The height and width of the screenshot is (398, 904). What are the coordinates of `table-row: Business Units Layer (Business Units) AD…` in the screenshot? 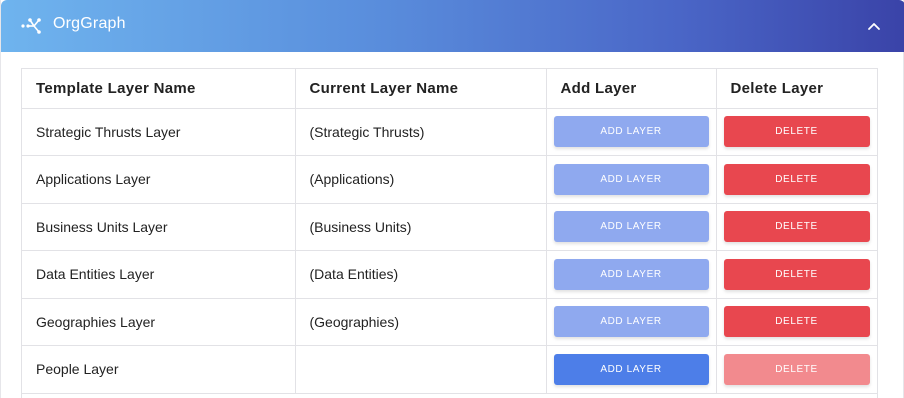 It's located at (450, 227).